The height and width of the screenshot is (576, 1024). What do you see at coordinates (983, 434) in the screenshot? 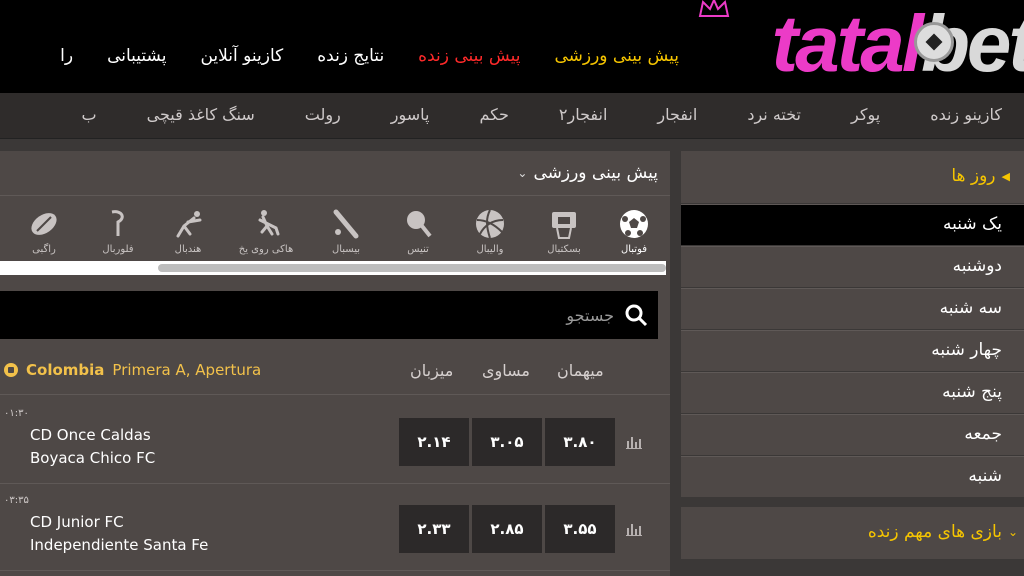
I see `day-label: جمعه` at bounding box center [983, 434].